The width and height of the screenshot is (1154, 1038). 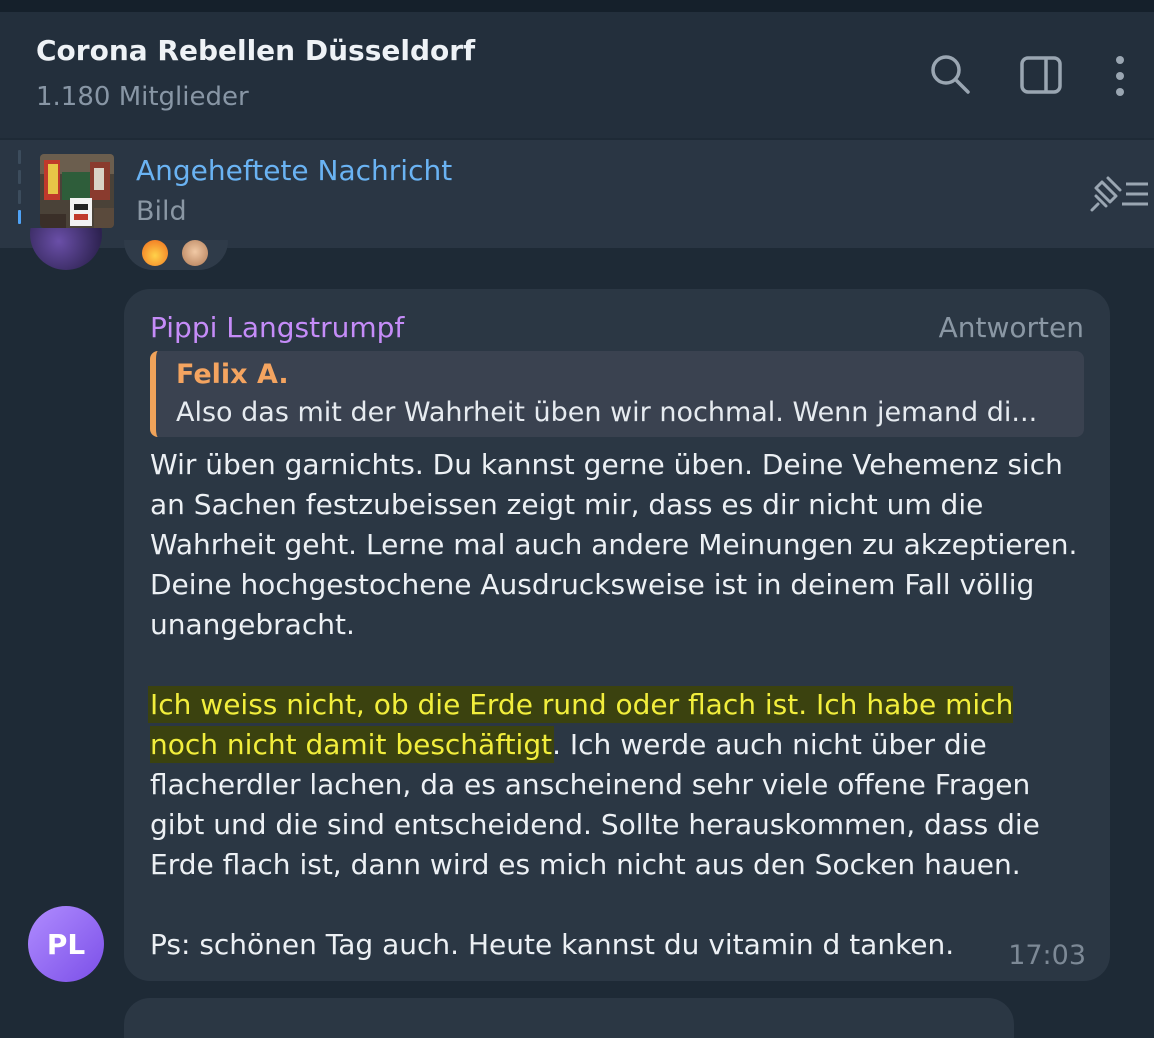 I want to click on pinned-thumbnail, so click(x=77, y=191).